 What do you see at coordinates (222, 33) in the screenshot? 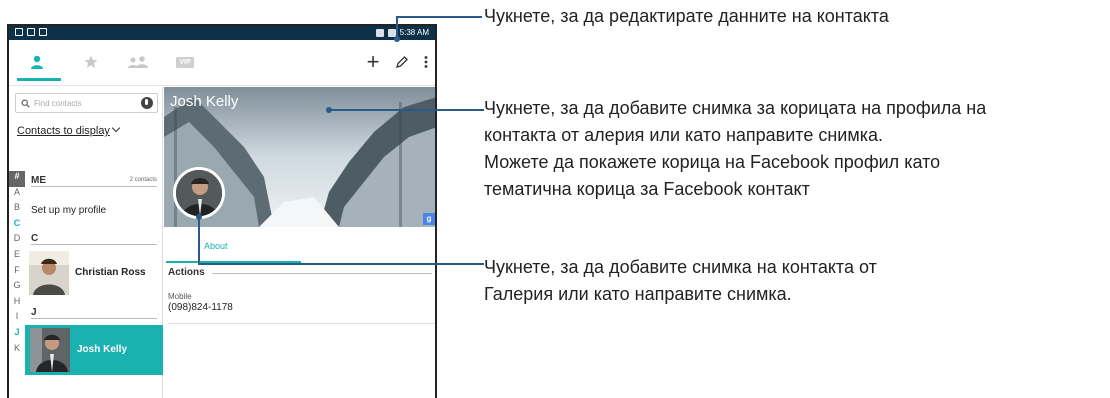
I see `status-bar: 5:38 AM` at bounding box center [222, 33].